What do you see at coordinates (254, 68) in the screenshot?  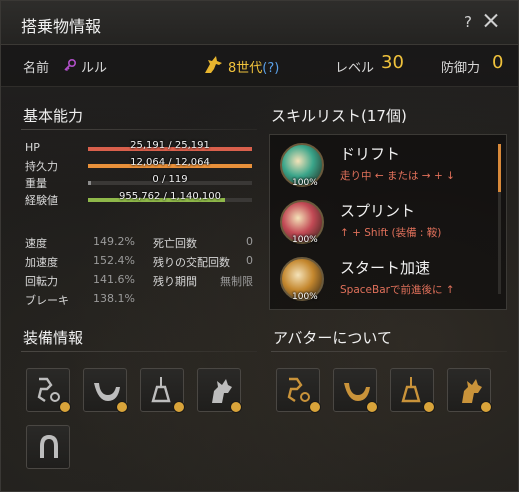 I see `generation-value: 8世代(?)` at bounding box center [254, 68].